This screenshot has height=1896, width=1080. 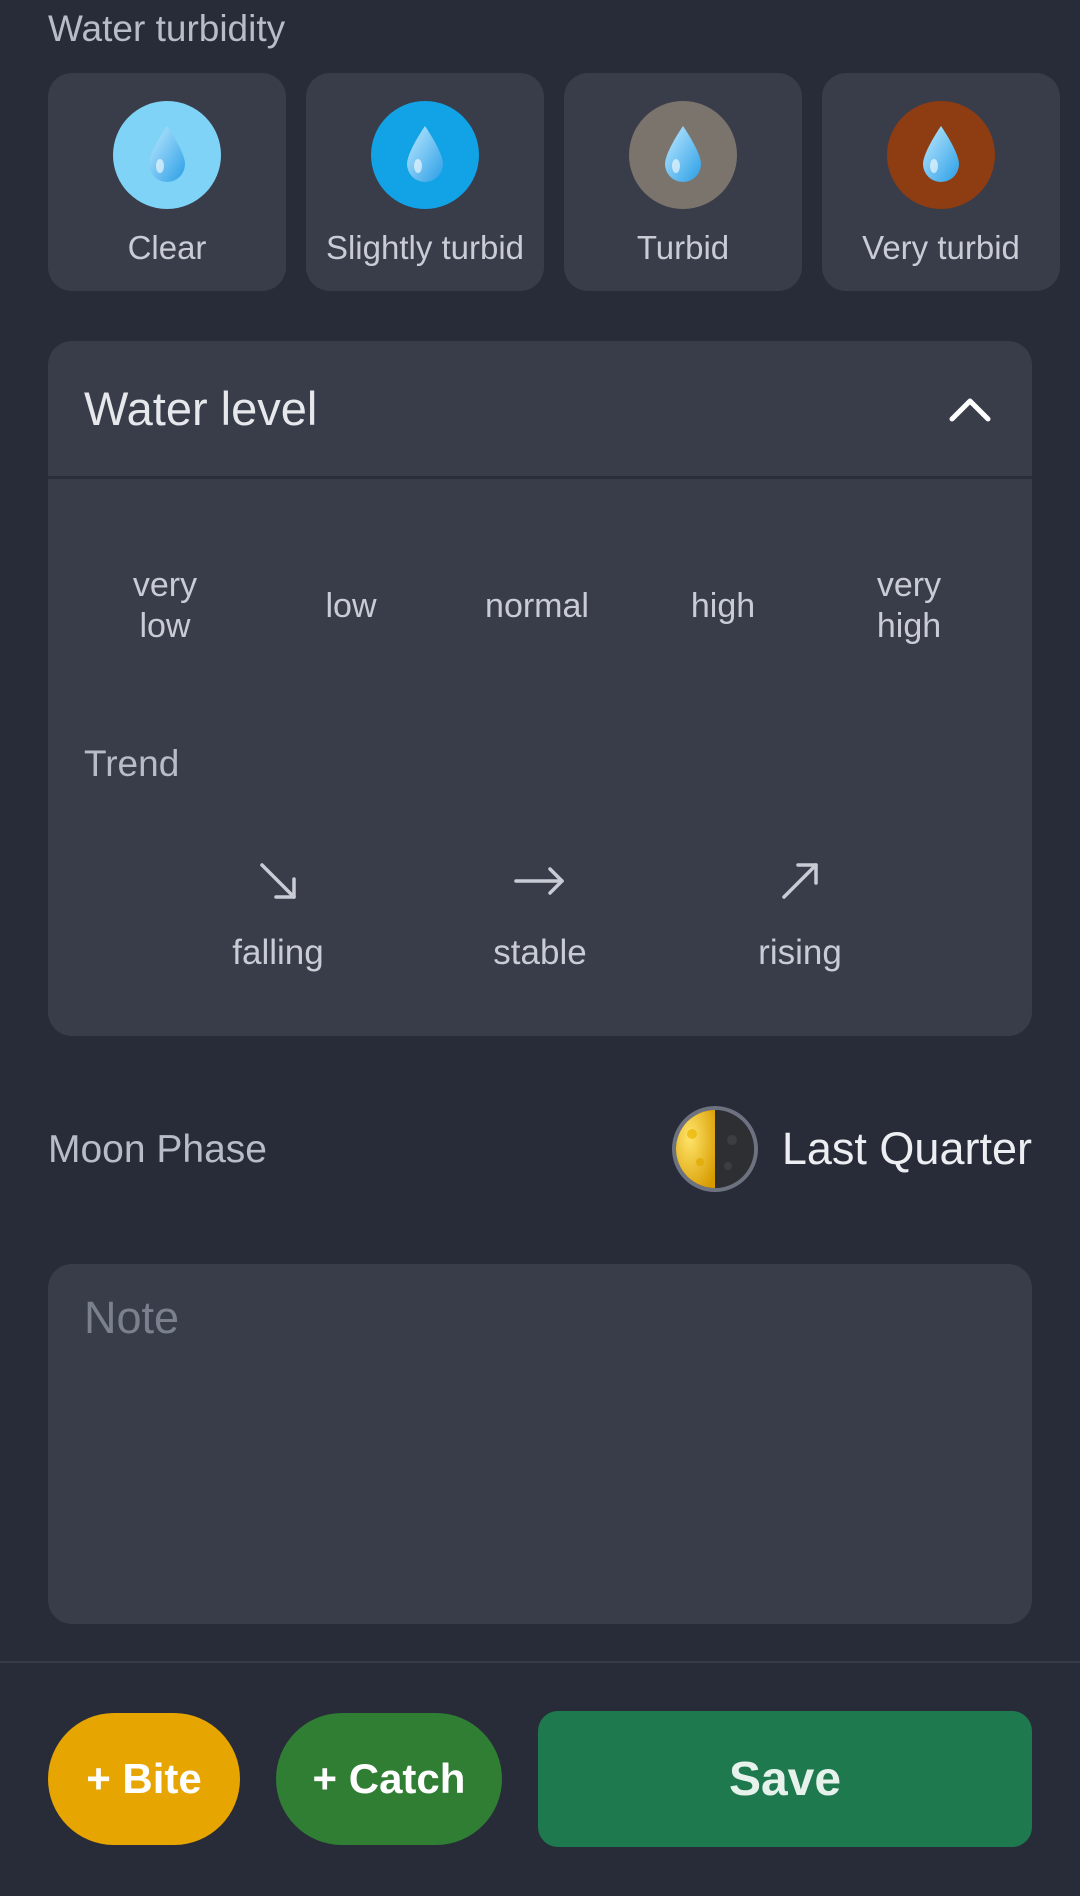 I want to click on turbidity-option-label: Turbid, so click(x=683, y=247).